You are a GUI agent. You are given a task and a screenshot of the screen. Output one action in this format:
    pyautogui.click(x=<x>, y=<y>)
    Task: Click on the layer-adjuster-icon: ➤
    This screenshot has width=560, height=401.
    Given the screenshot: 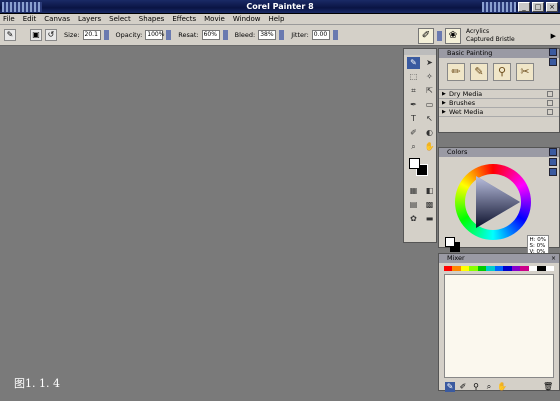 What is the action you would take?
    pyautogui.click(x=429, y=63)
    